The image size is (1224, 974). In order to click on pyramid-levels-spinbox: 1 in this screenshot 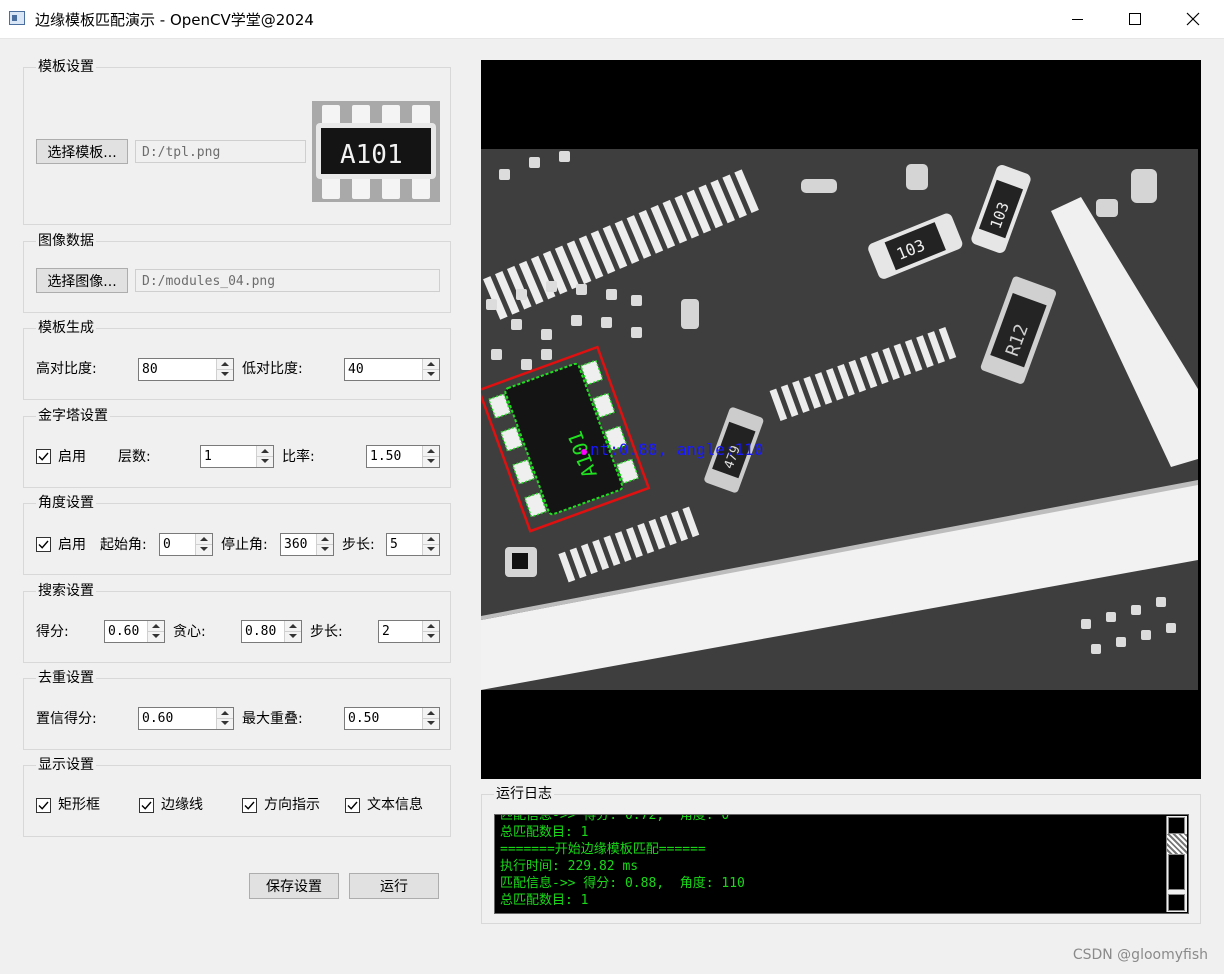, I will do `click(237, 456)`.